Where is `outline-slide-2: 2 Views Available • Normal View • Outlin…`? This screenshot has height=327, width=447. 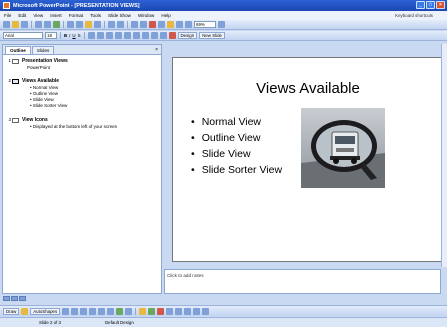
outline-slide-2: 2 Views Available • Normal View • Outlin… is located at coordinates (82, 93).